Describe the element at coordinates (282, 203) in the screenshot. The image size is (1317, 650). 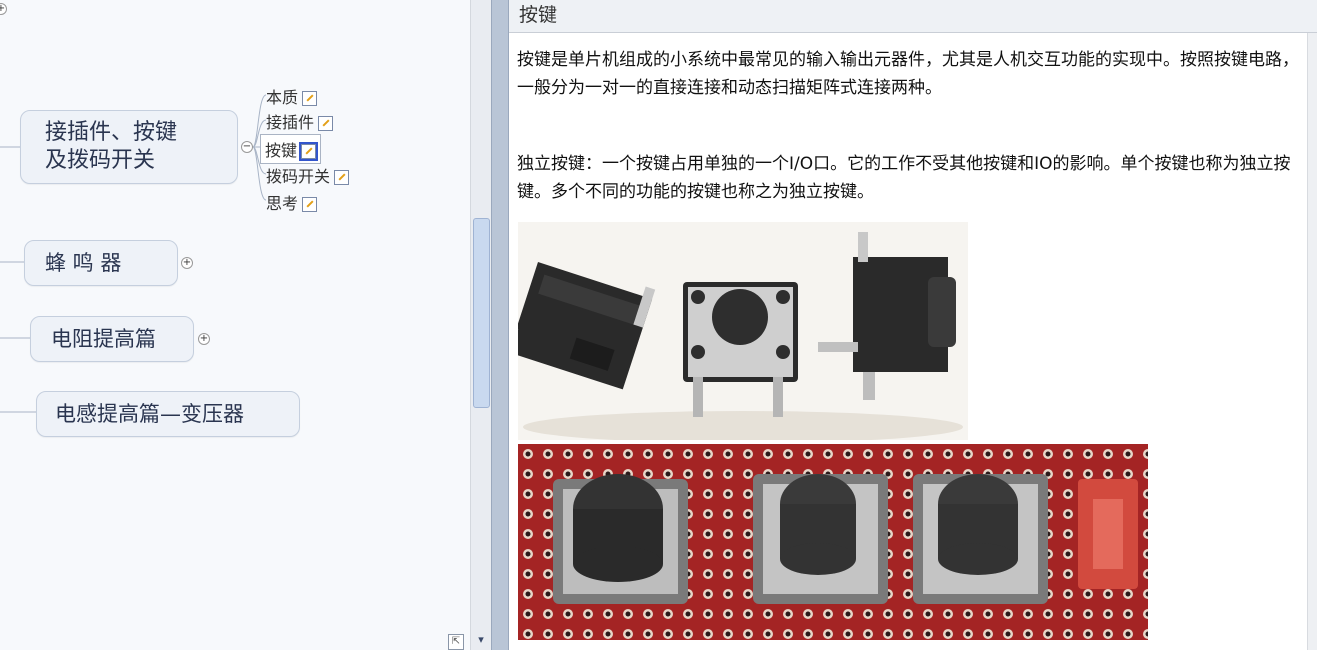
I see `subtopic-label: 思考` at that location.